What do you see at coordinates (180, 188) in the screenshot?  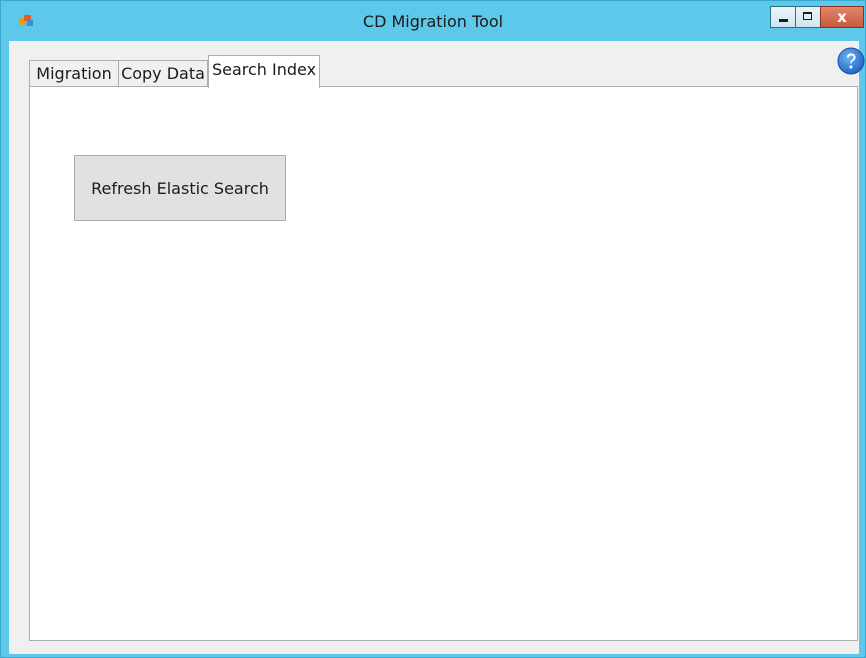 I see `refresh-elastic-search-button: Refresh Elastic Search` at bounding box center [180, 188].